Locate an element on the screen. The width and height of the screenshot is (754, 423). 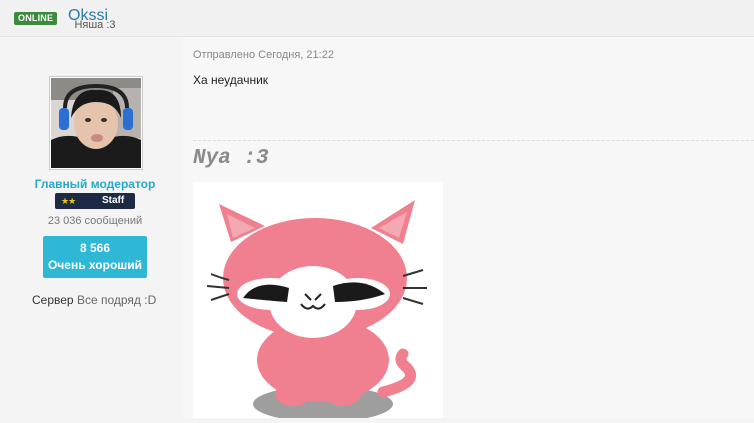
reputation-box: 8 566 Очень хороший is located at coordinates (95, 257).